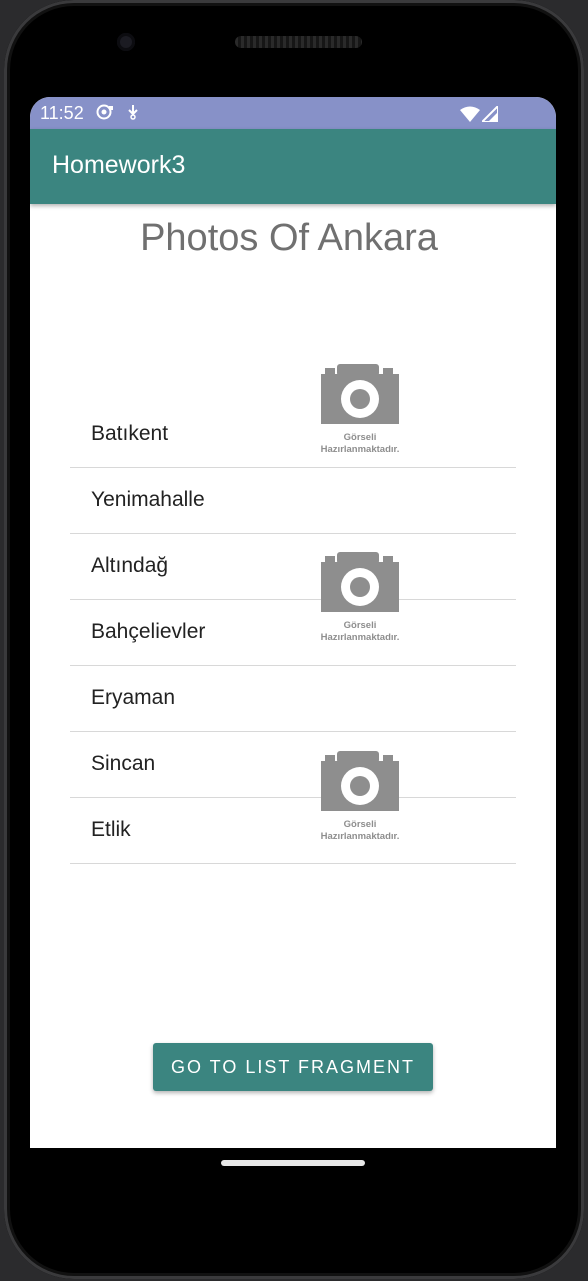 Image resolution: width=588 pixels, height=1281 pixels. Describe the element at coordinates (126, 42) in the screenshot. I see `front-camera` at that location.